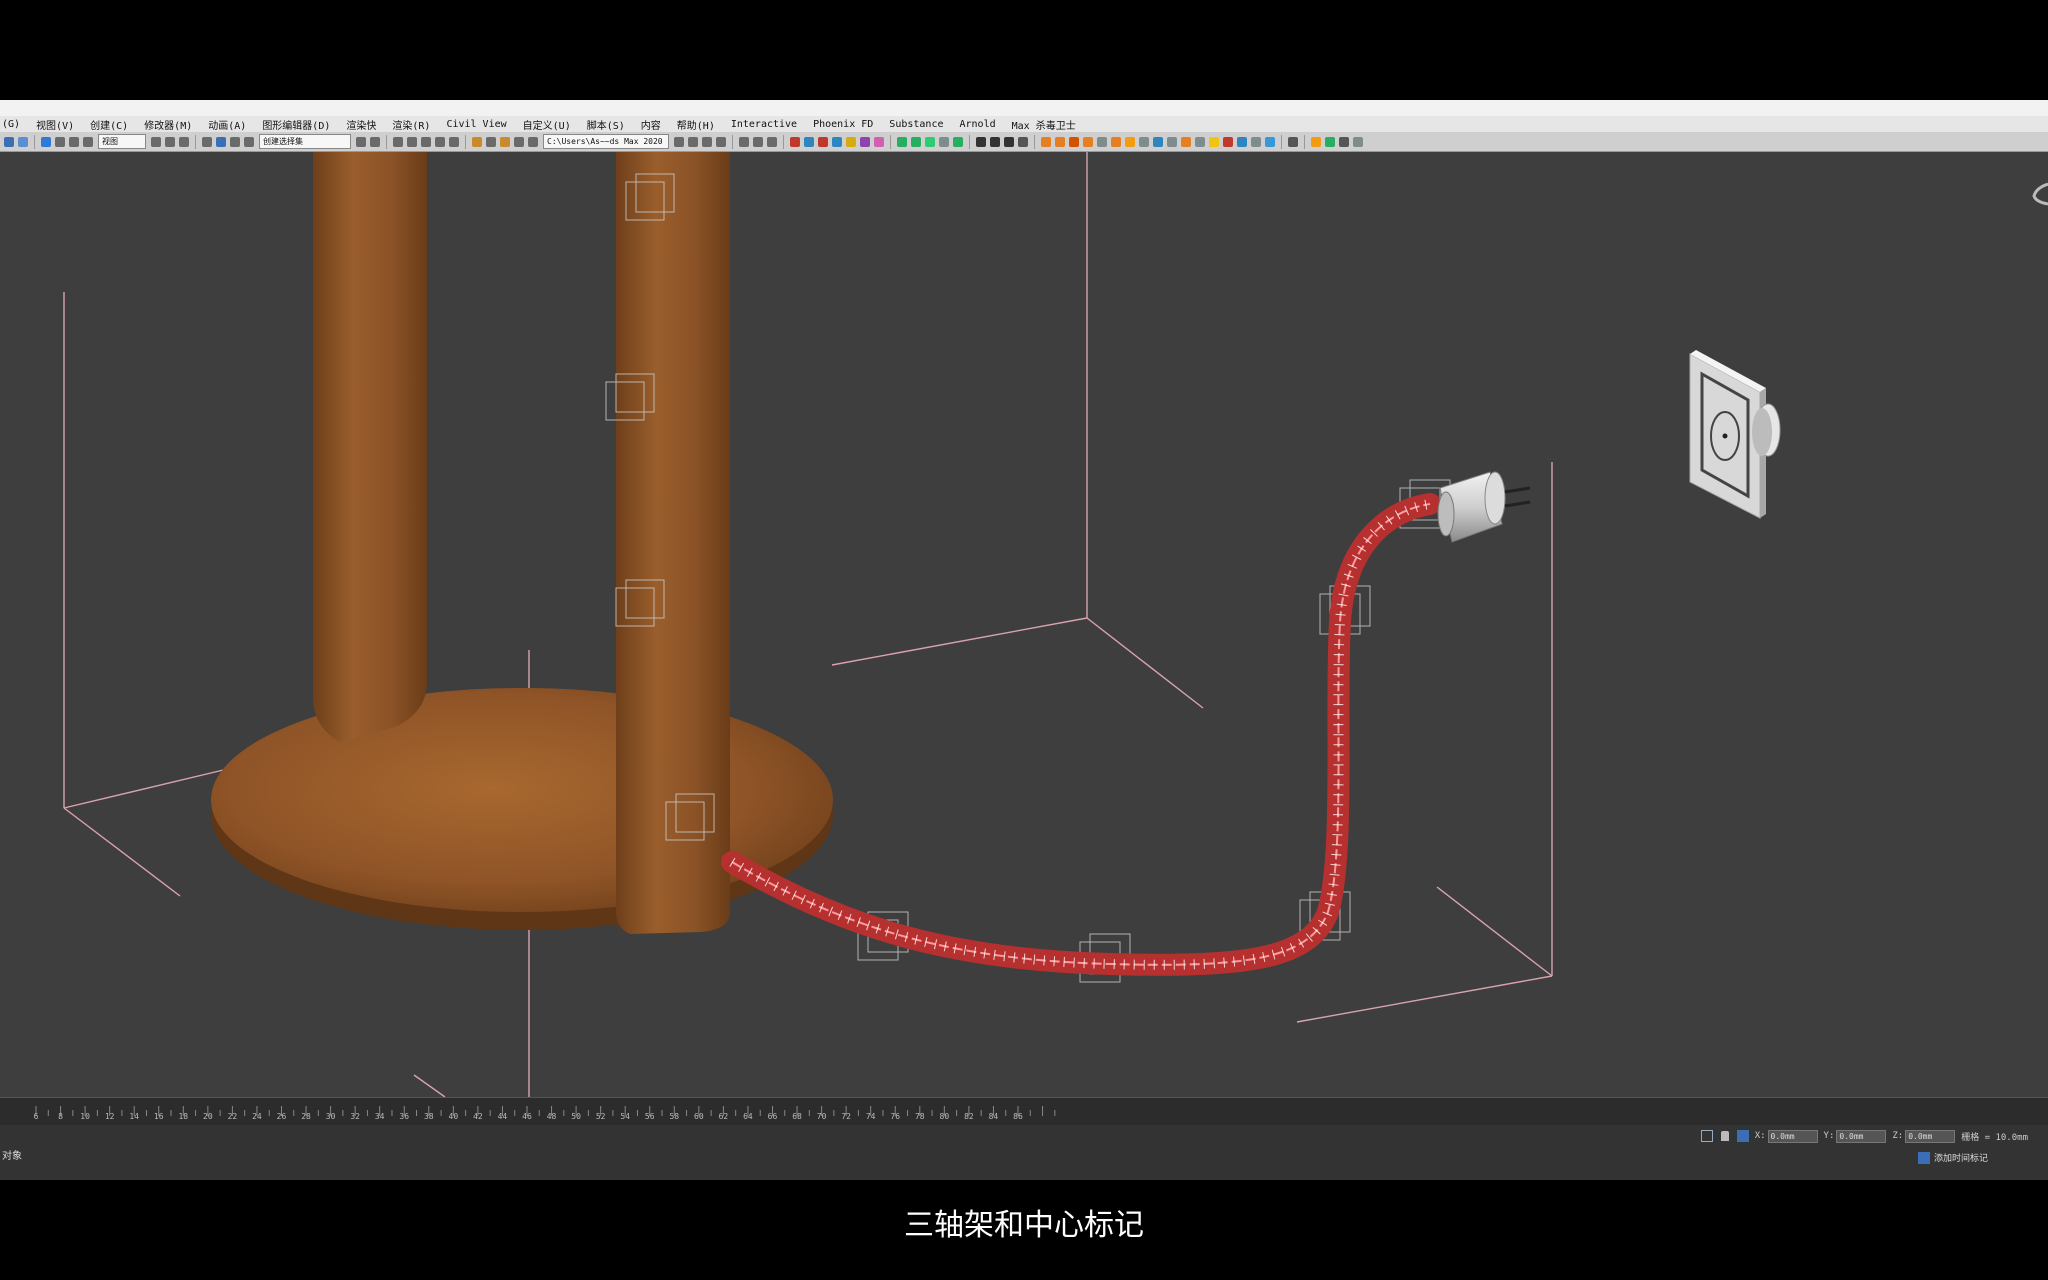 The height and width of the screenshot is (1280, 2048). Describe the element at coordinates (1861, 1136) in the screenshot. I see `y-coordinate-field: 0.0mm` at that location.